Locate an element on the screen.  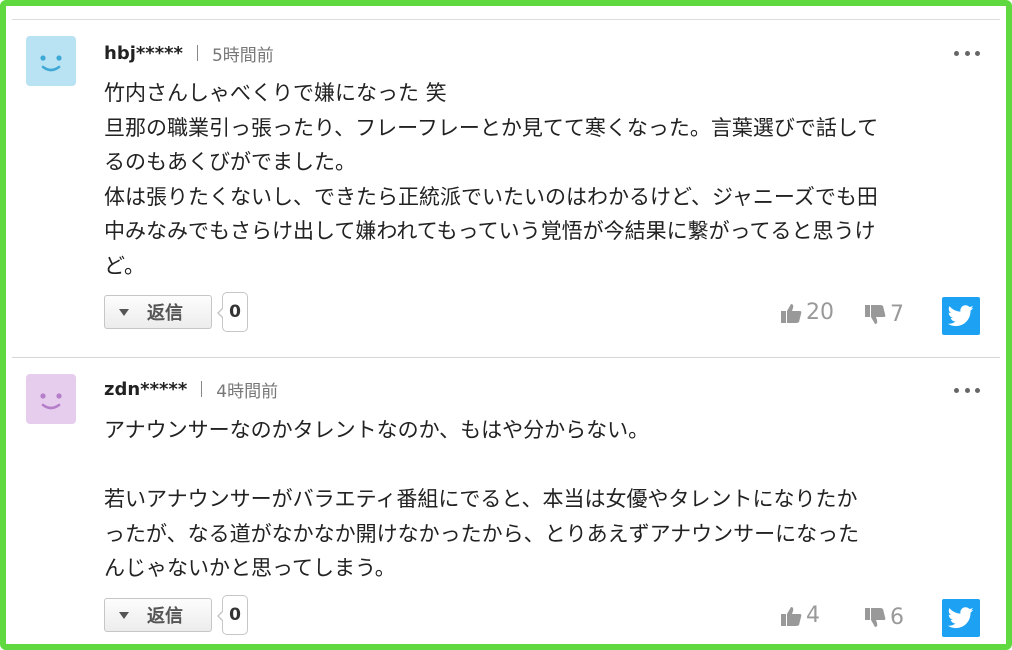
username: hbj***** is located at coordinates (143, 53).